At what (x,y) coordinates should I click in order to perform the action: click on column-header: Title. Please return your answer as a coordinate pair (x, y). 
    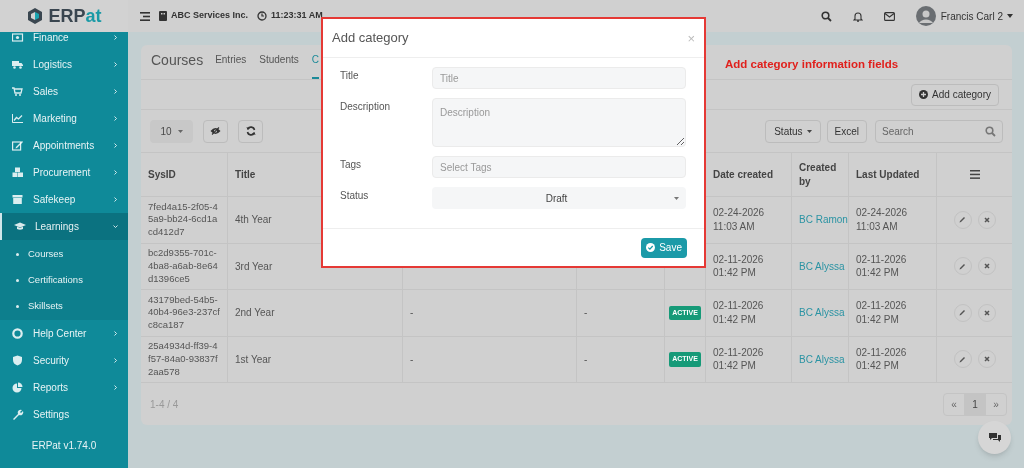
    Looking at the image, I should click on (245, 174).